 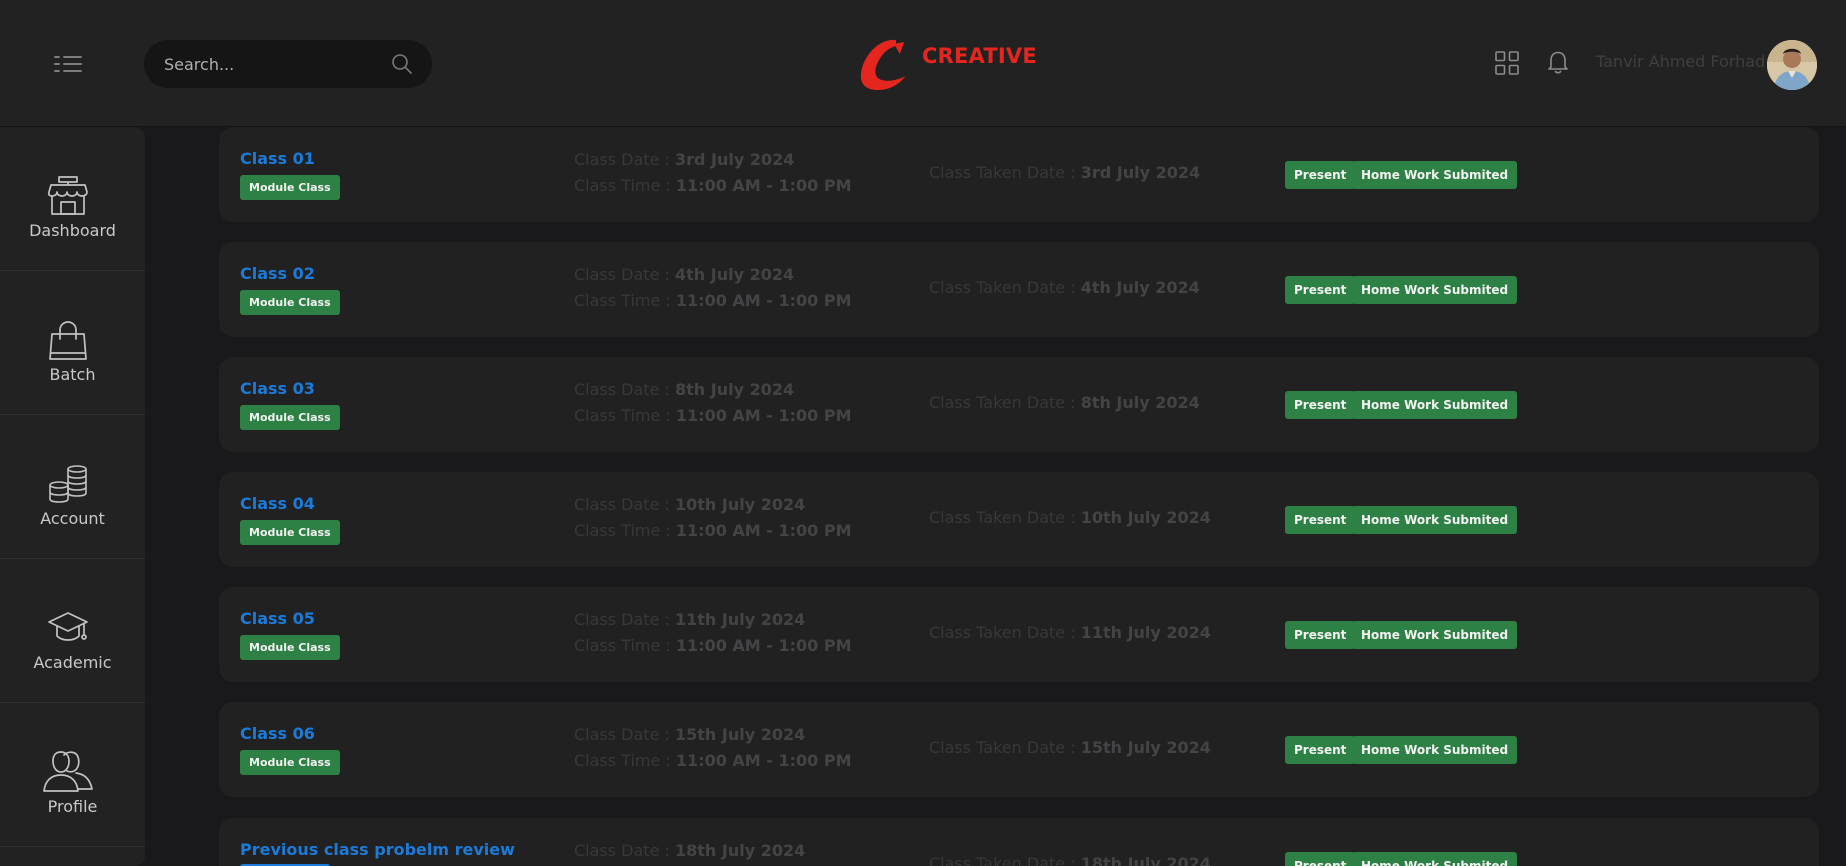 What do you see at coordinates (68, 771) in the screenshot?
I see `users-icon` at bounding box center [68, 771].